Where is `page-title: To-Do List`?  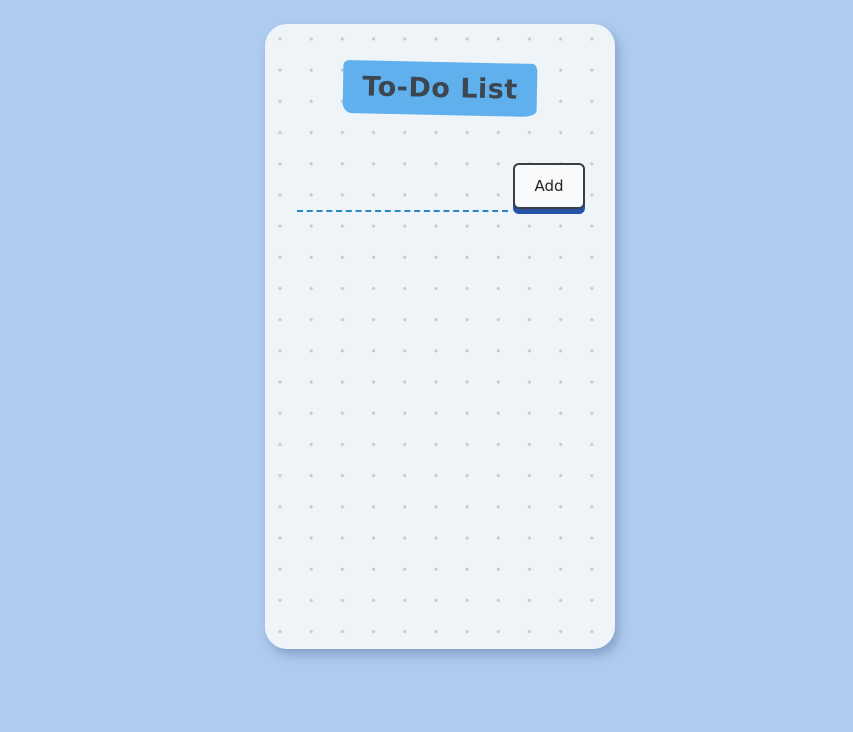
page-title: To-Do List is located at coordinates (439, 88).